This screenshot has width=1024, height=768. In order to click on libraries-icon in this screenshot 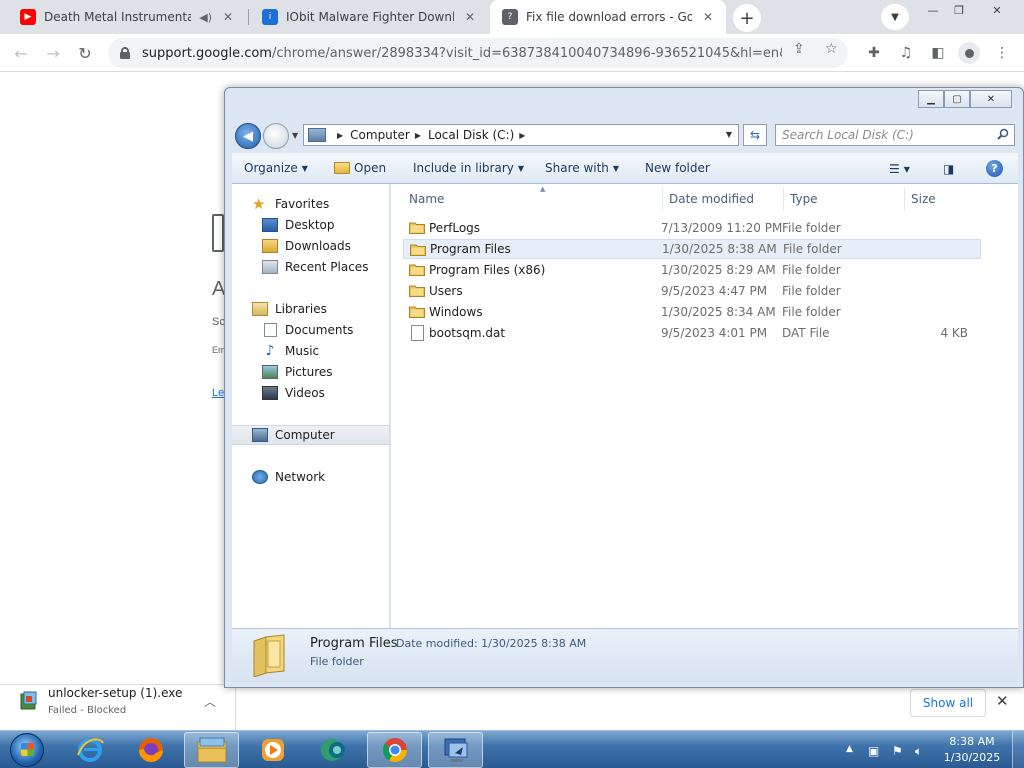, I will do `click(260, 309)`.